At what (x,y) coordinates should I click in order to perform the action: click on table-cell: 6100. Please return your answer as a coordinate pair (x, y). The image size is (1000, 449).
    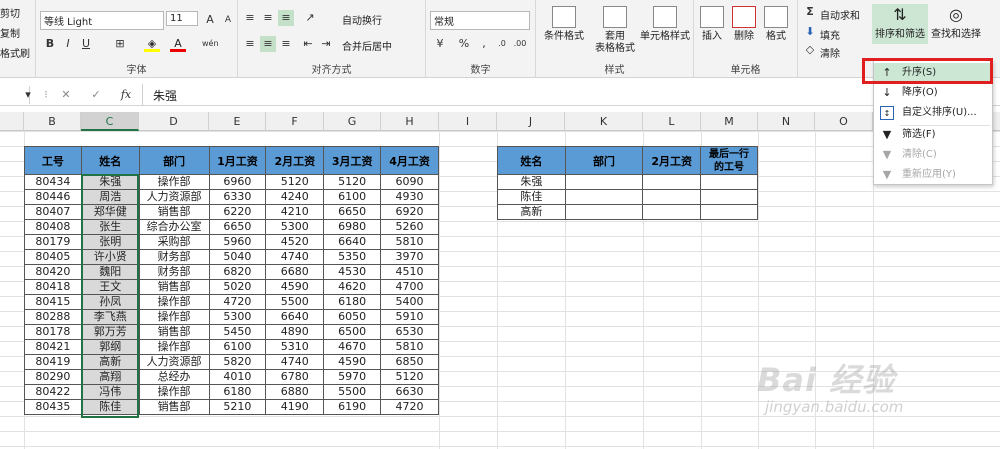
    Looking at the image, I should click on (237, 347).